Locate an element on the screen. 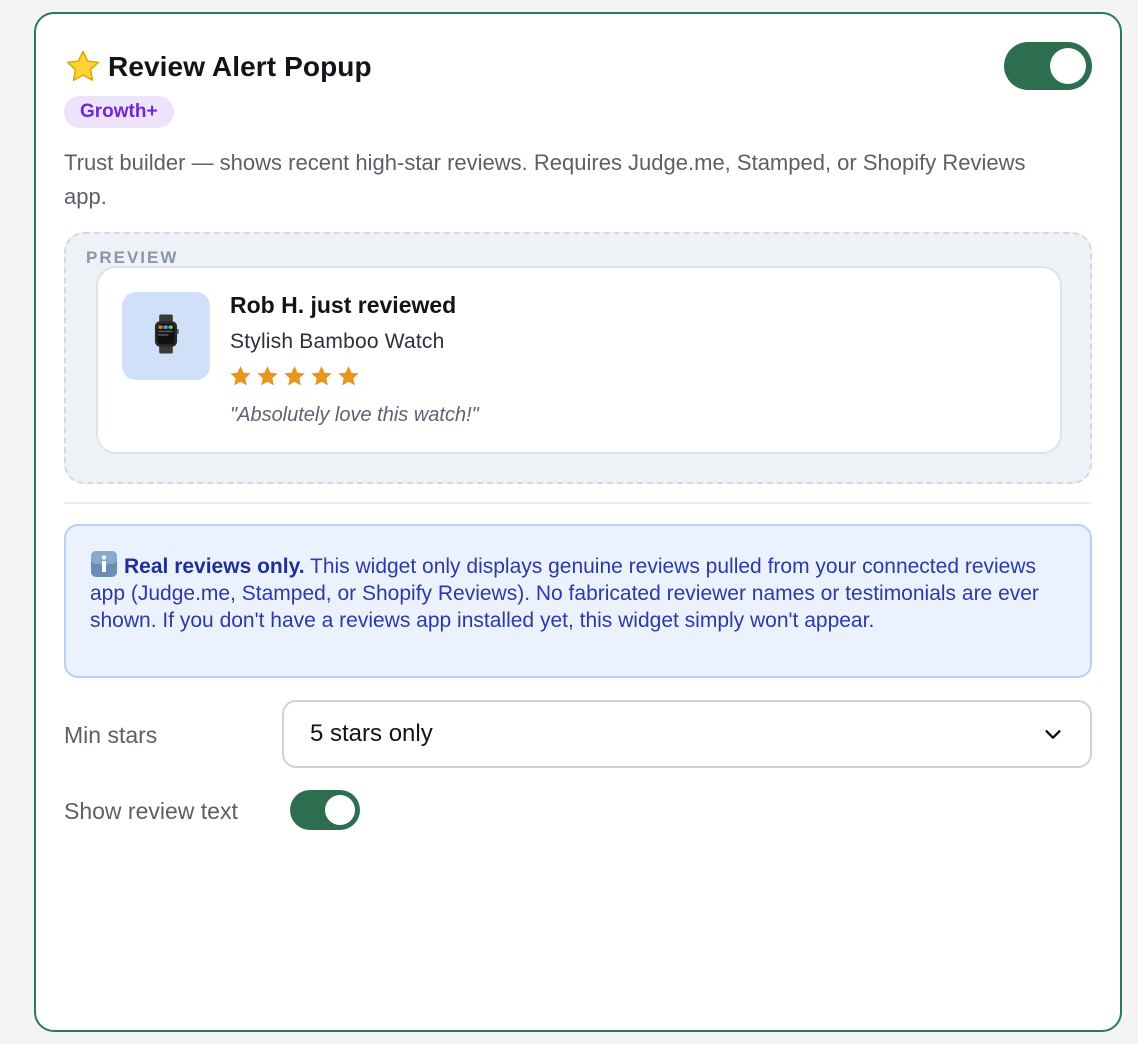  show-review-text-toggle is located at coordinates (325, 810).